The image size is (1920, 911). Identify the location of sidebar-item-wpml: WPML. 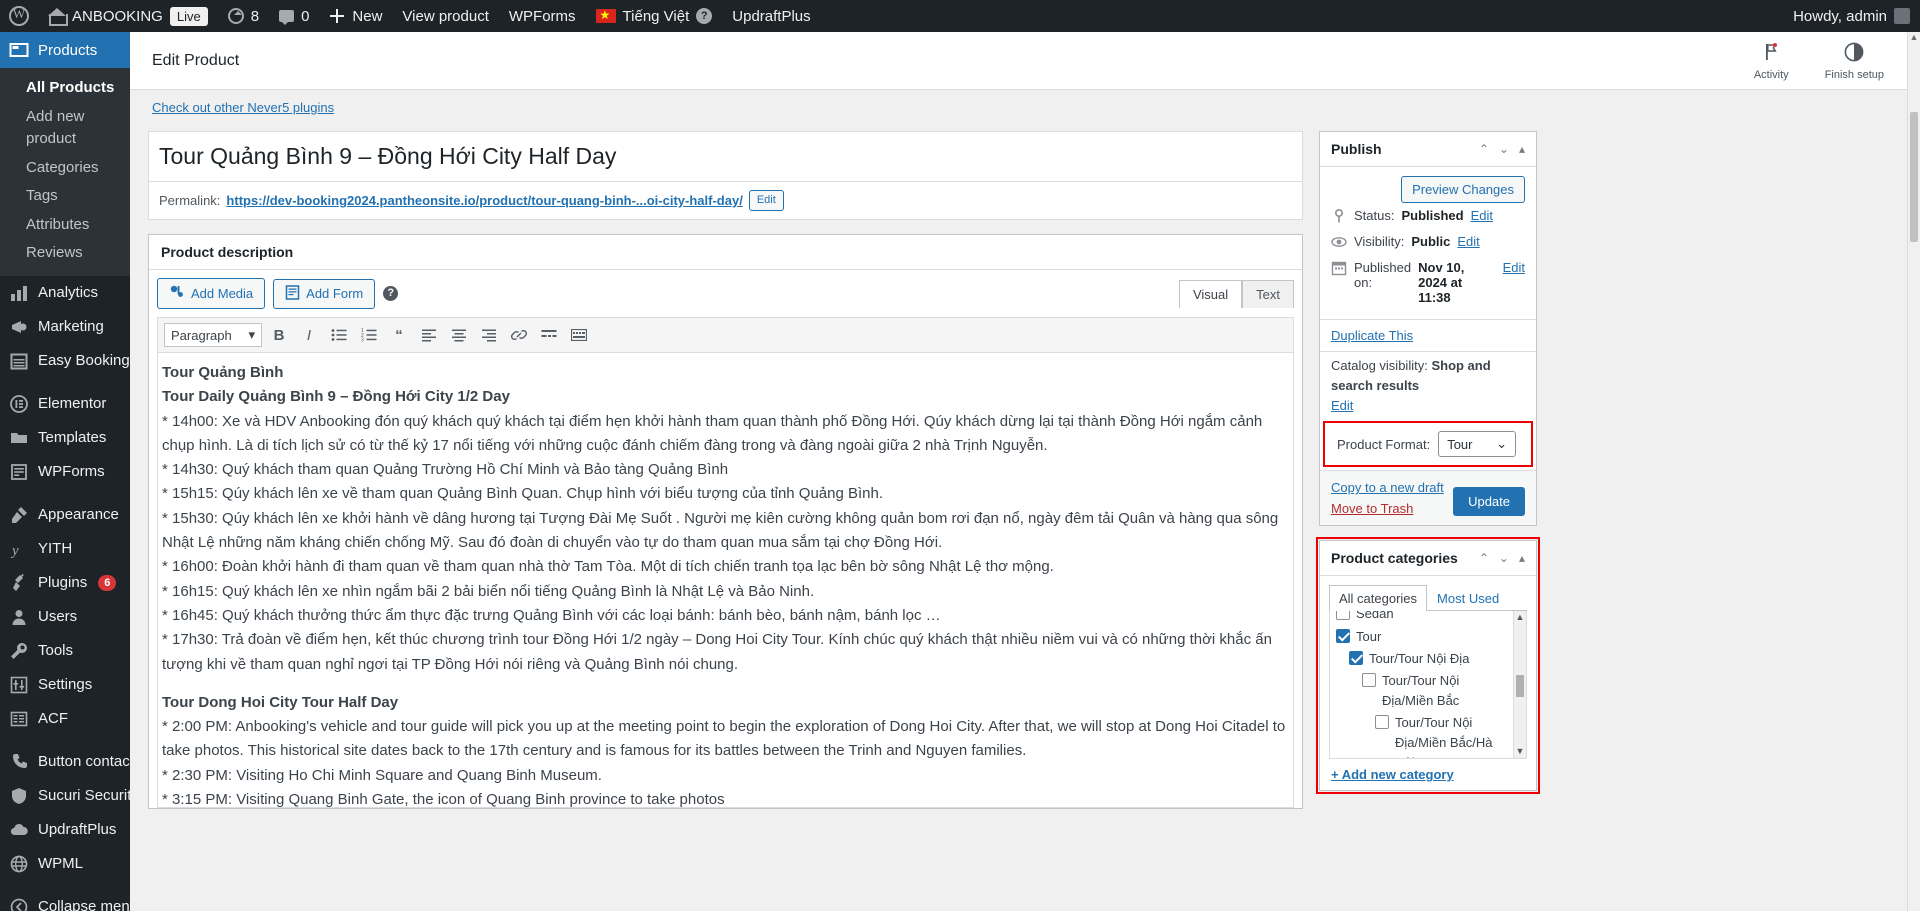
(65, 864).